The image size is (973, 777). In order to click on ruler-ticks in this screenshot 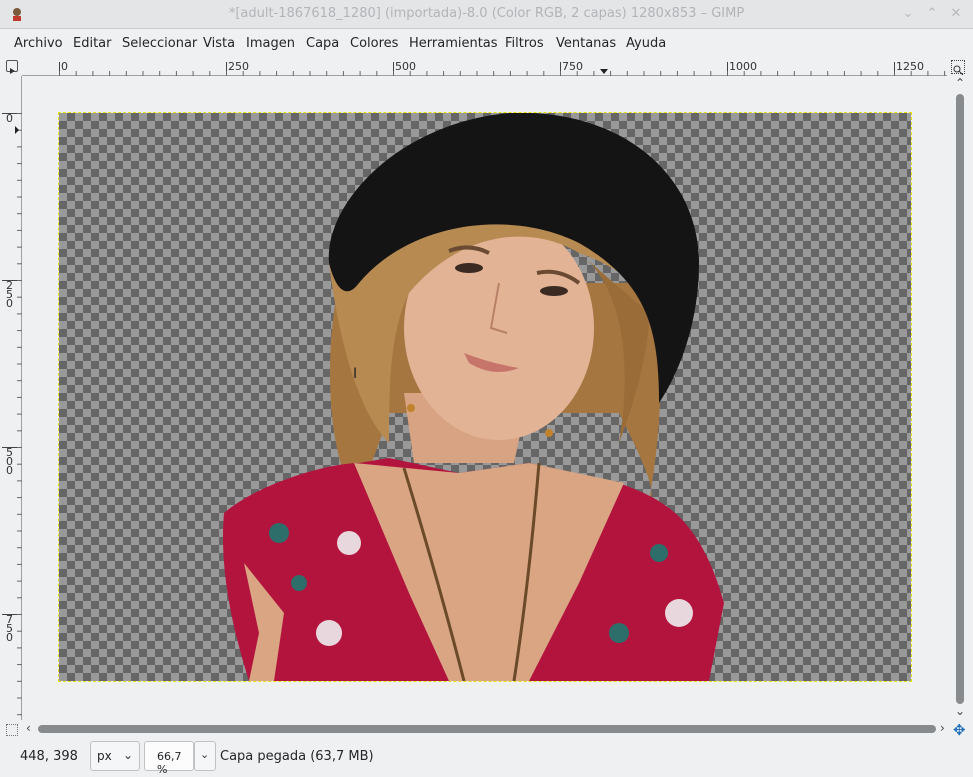, I will do `click(502, 69)`.